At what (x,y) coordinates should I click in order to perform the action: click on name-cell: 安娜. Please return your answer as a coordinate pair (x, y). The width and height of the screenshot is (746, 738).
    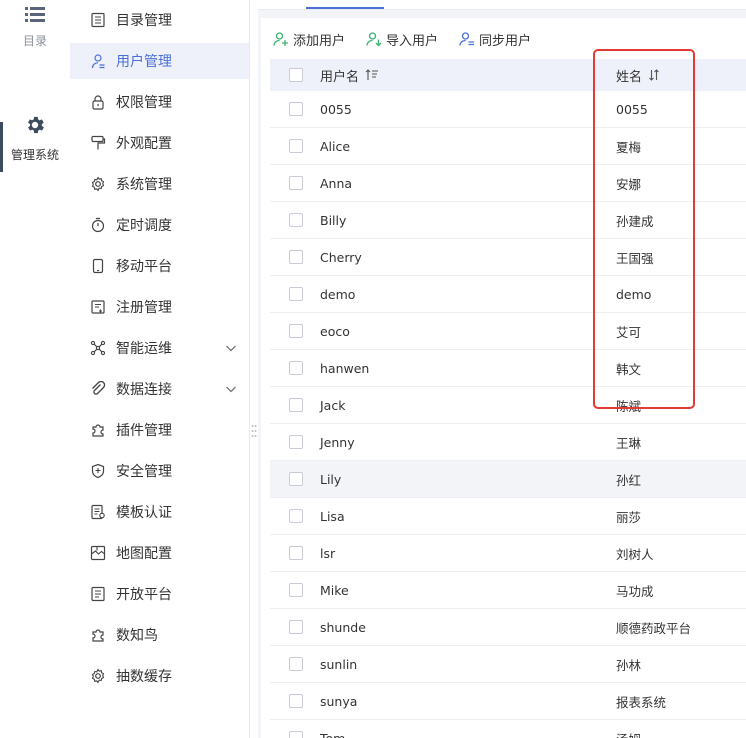
    Looking at the image, I should click on (629, 184).